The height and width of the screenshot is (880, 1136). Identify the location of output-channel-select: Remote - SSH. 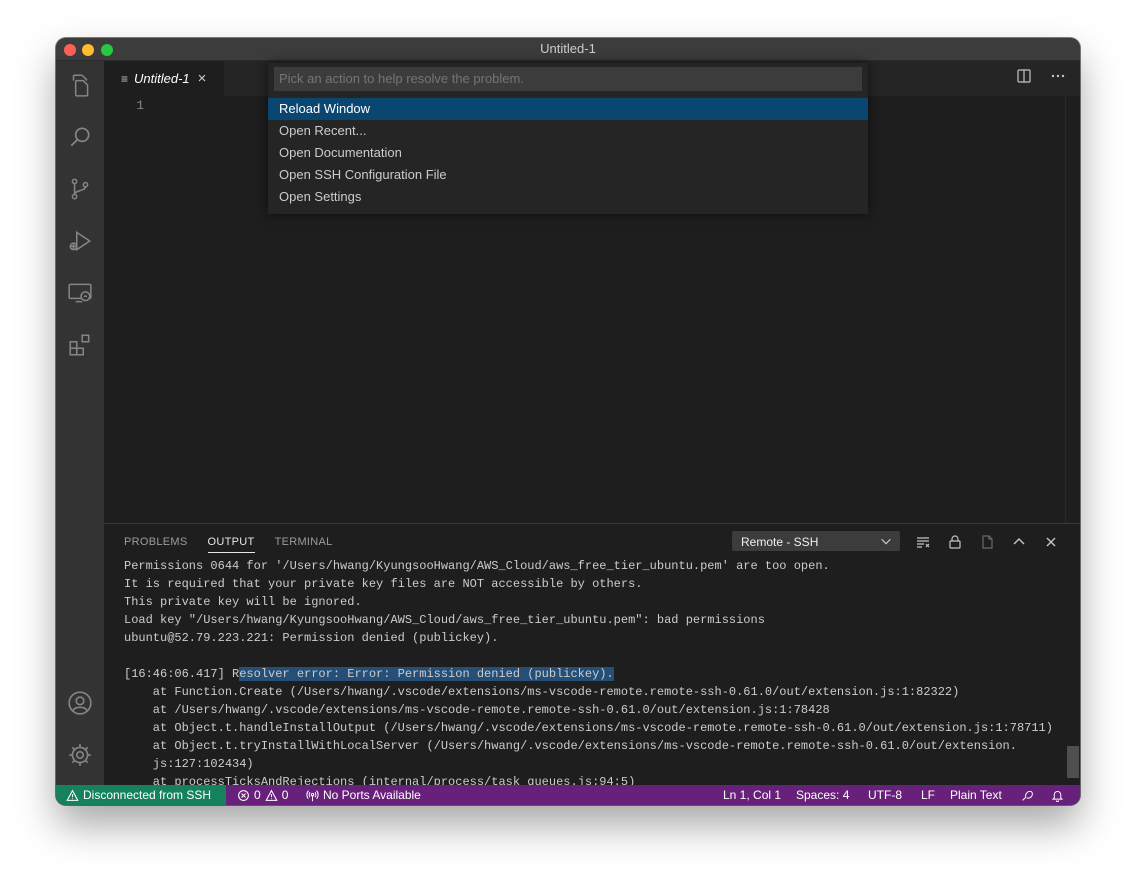
(816, 541).